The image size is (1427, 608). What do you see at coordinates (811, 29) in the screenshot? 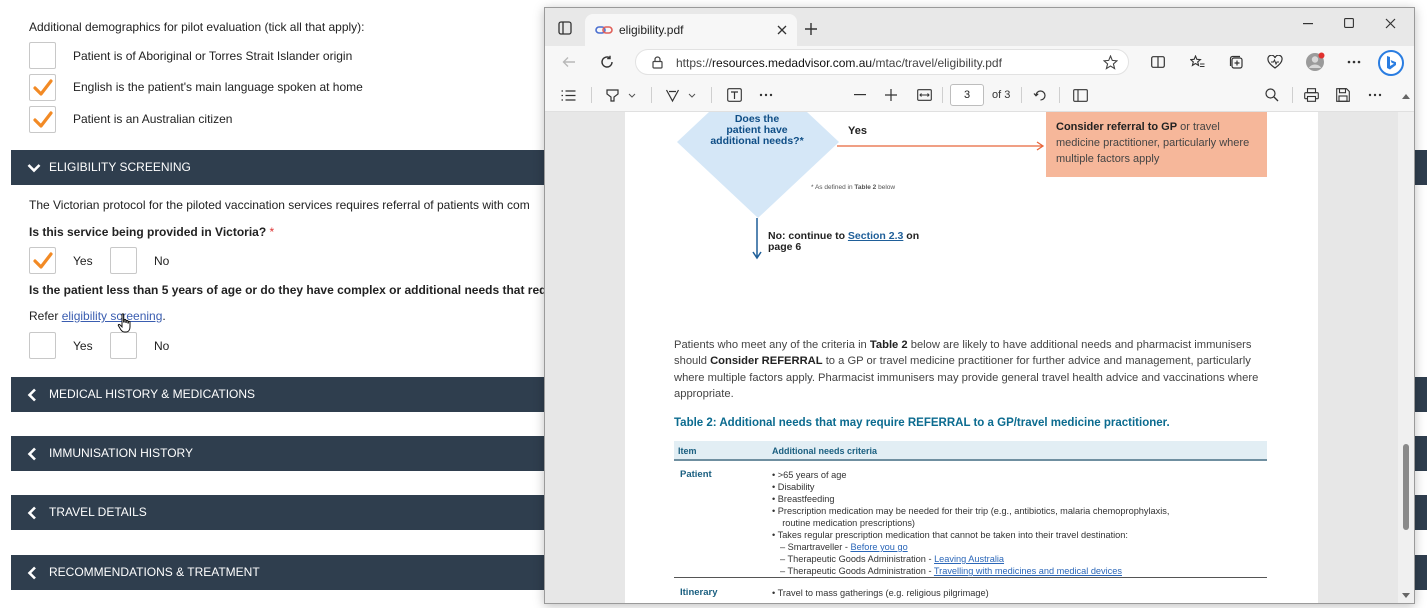
I see `new-tab-icon` at bounding box center [811, 29].